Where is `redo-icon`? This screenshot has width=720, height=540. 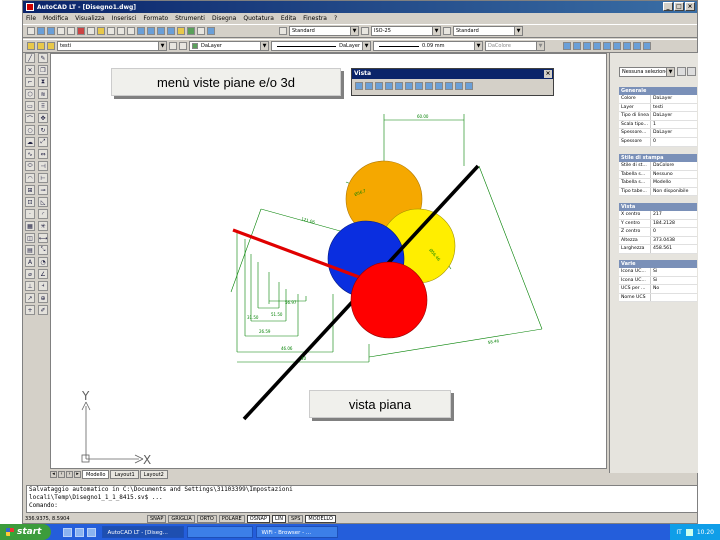 redo-icon is located at coordinates (131, 31).